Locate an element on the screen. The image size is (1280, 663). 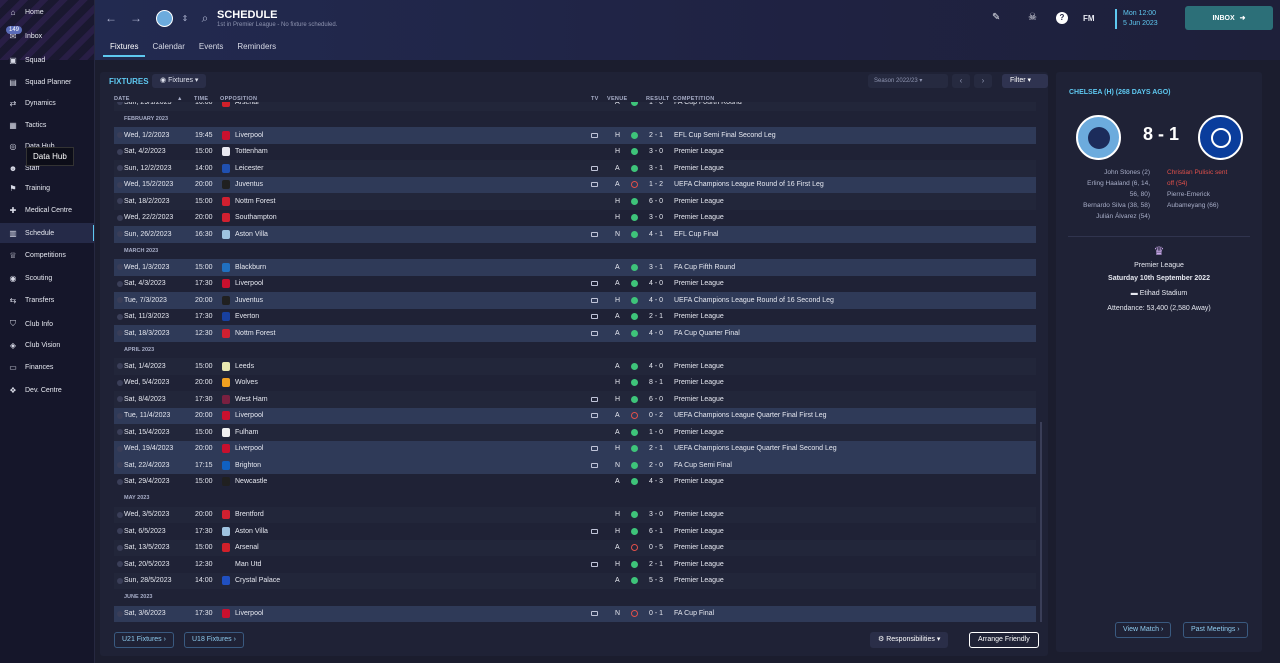
u21-fixtures-button: U21 Fixtures › is located at coordinates (144, 640).